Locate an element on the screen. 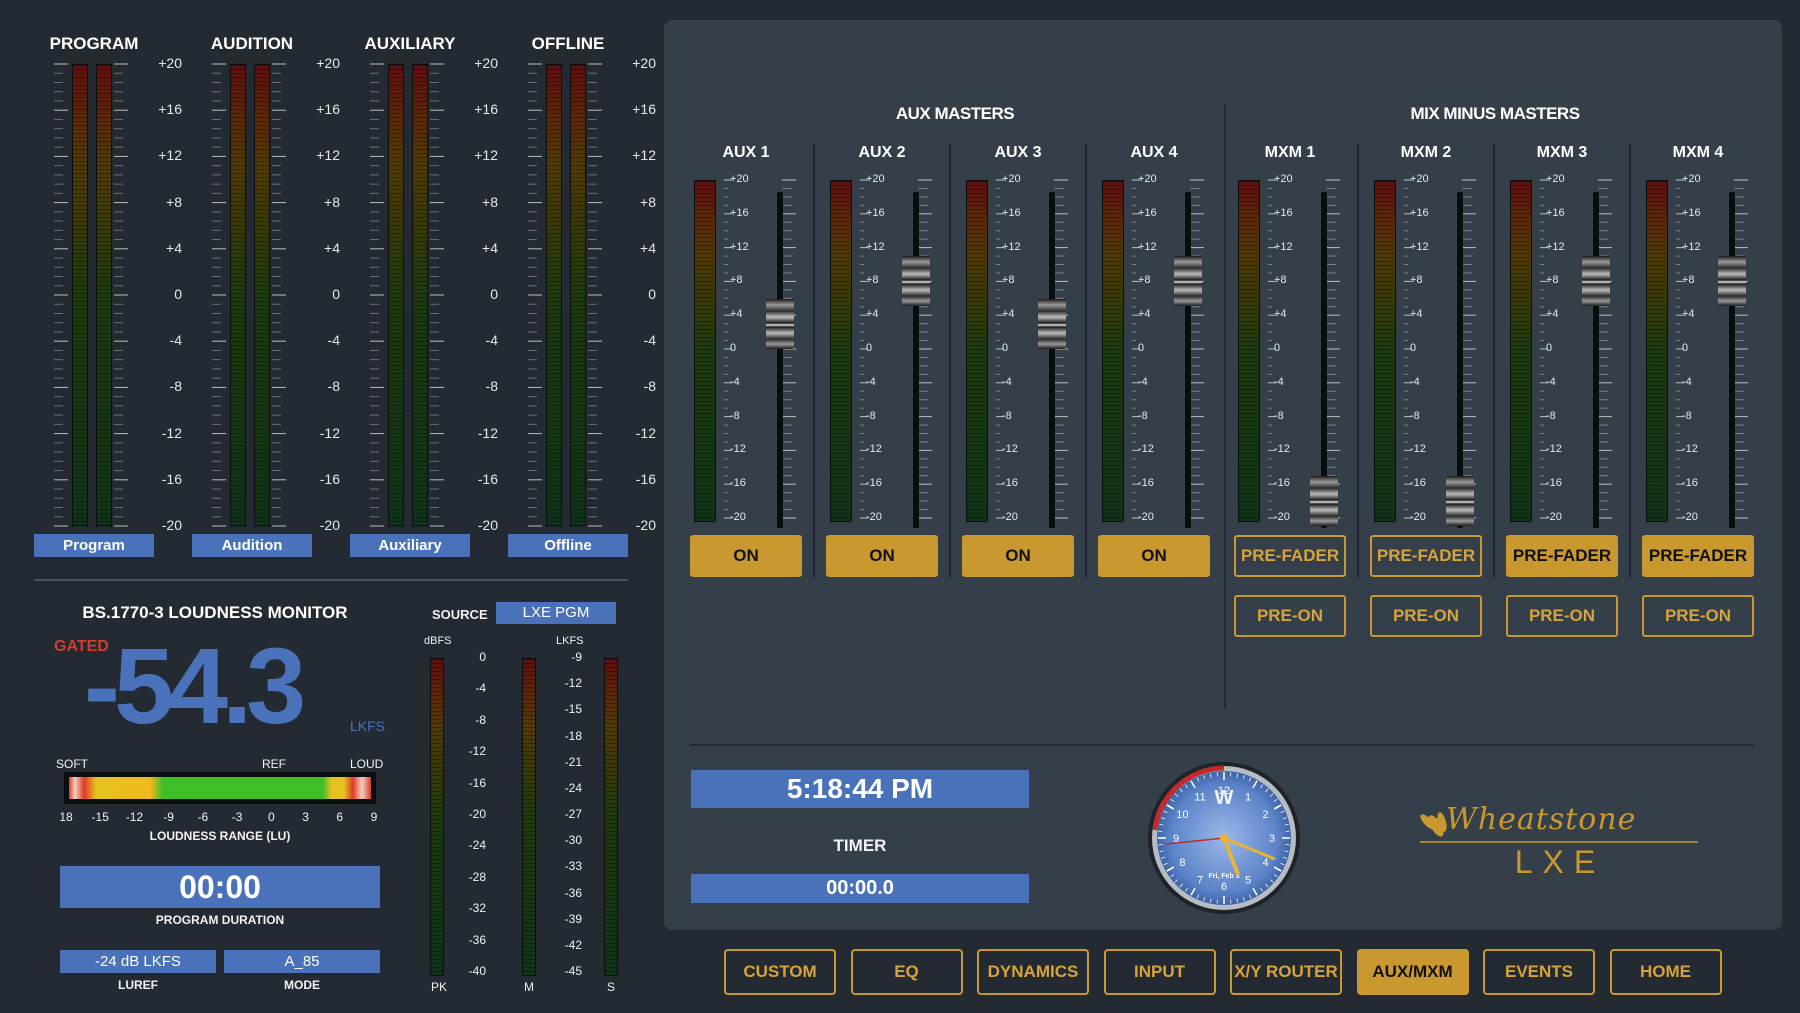  lkfs-tick-label: -27 is located at coordinates (573, 814).